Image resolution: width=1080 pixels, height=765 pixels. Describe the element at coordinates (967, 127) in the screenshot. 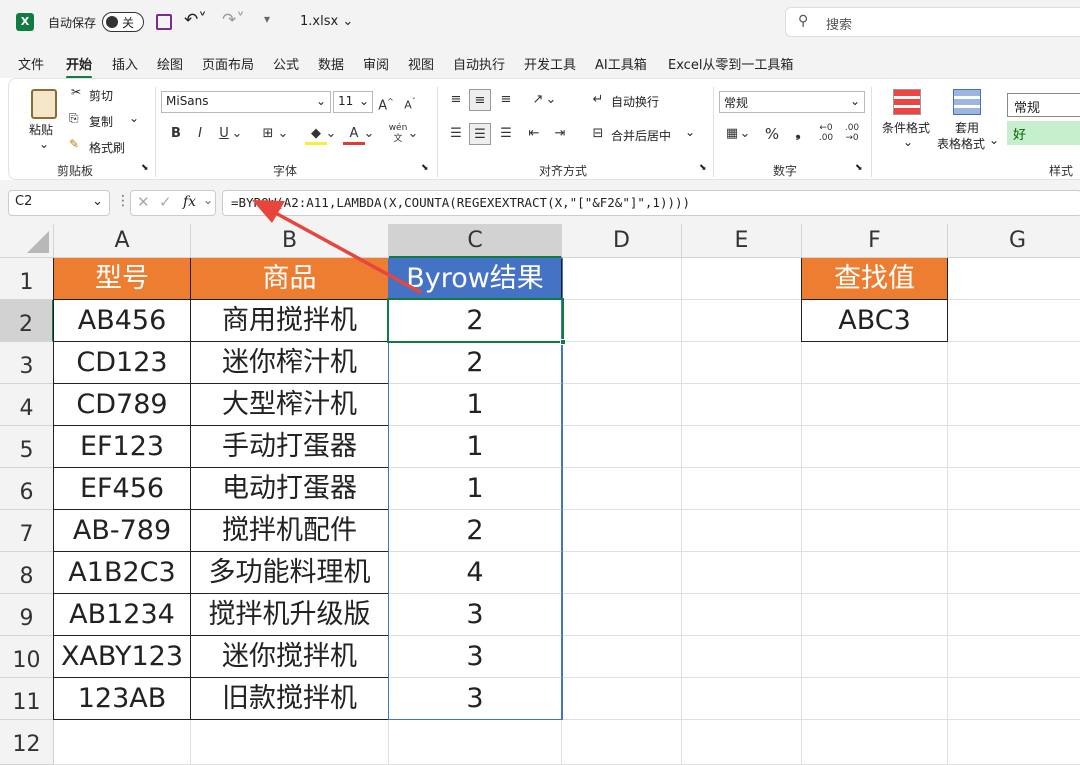

I see `format-as-table-label-1: 套用` at that location.